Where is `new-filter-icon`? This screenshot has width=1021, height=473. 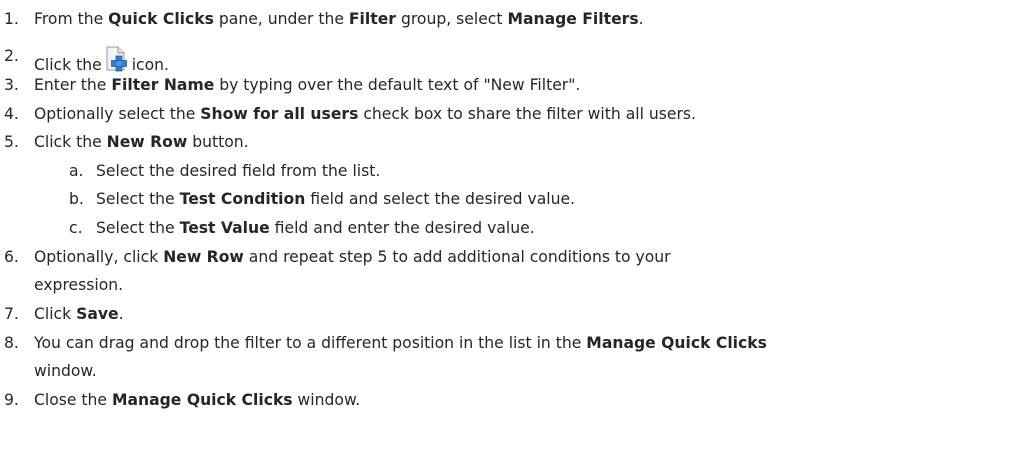
new-filter-icon is located at coordinates (117, 59).